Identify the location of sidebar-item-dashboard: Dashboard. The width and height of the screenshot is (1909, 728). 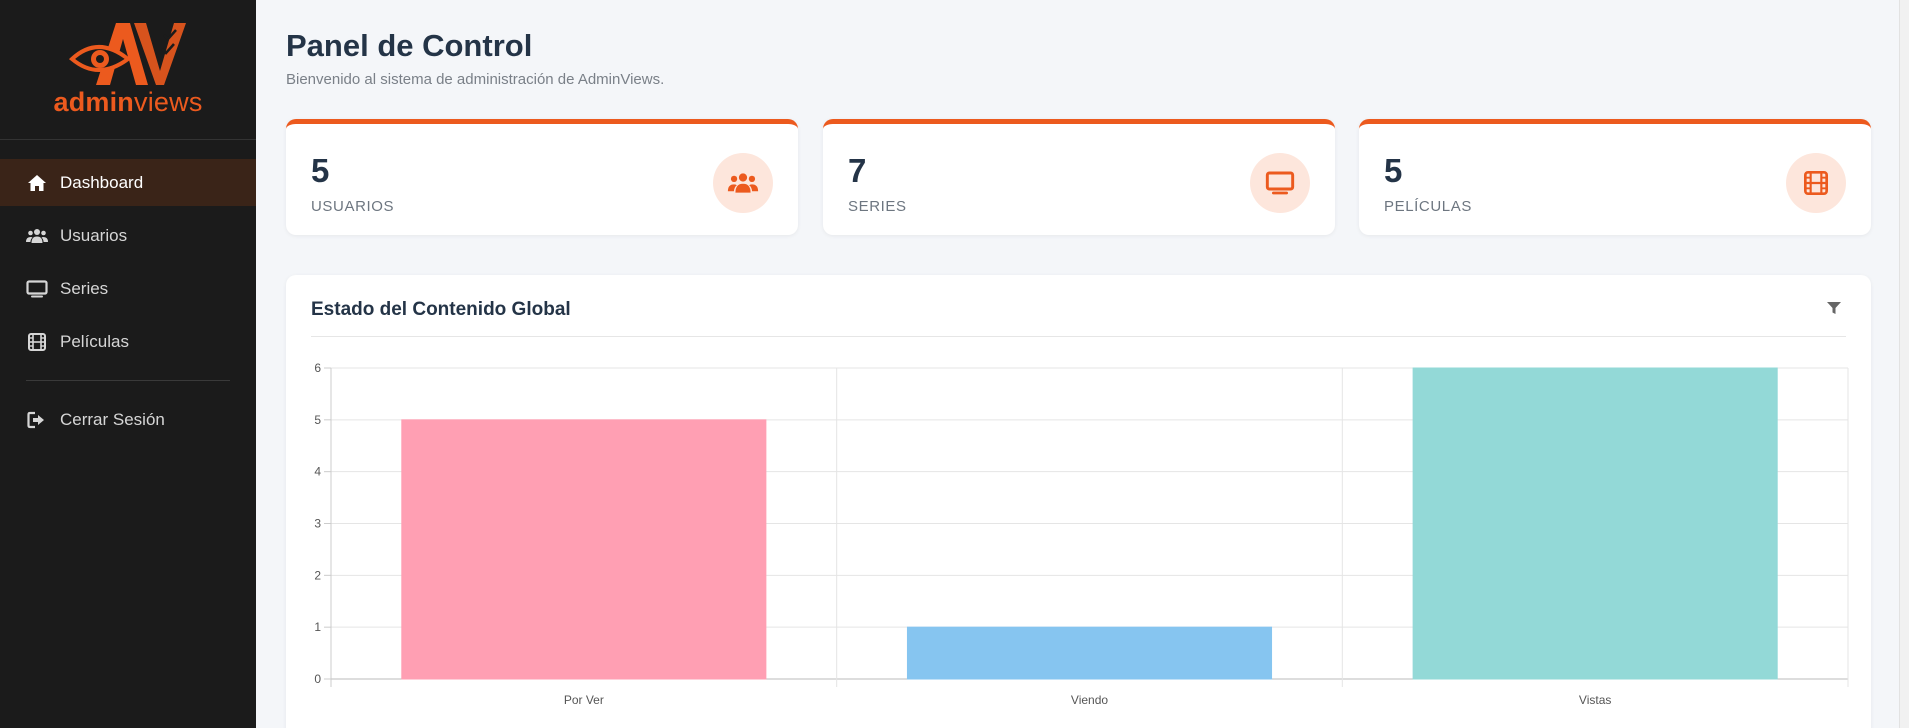
(128, 182).